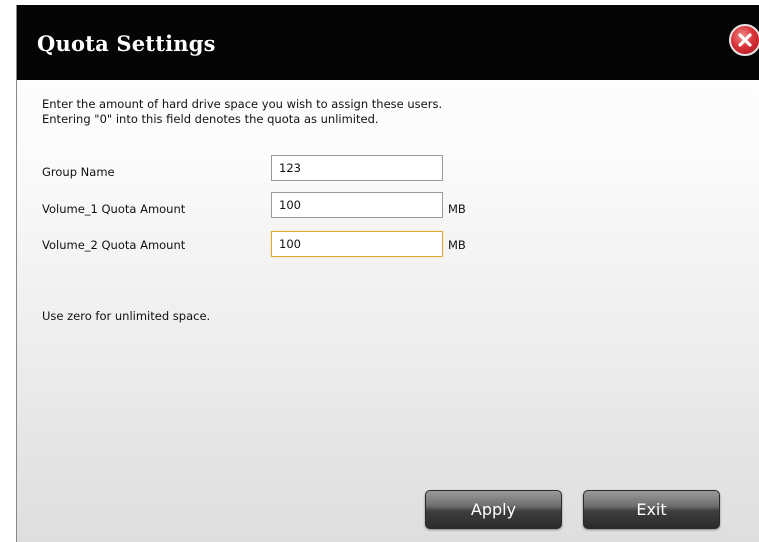  I want to click on group-name-field, so click(357, 168).